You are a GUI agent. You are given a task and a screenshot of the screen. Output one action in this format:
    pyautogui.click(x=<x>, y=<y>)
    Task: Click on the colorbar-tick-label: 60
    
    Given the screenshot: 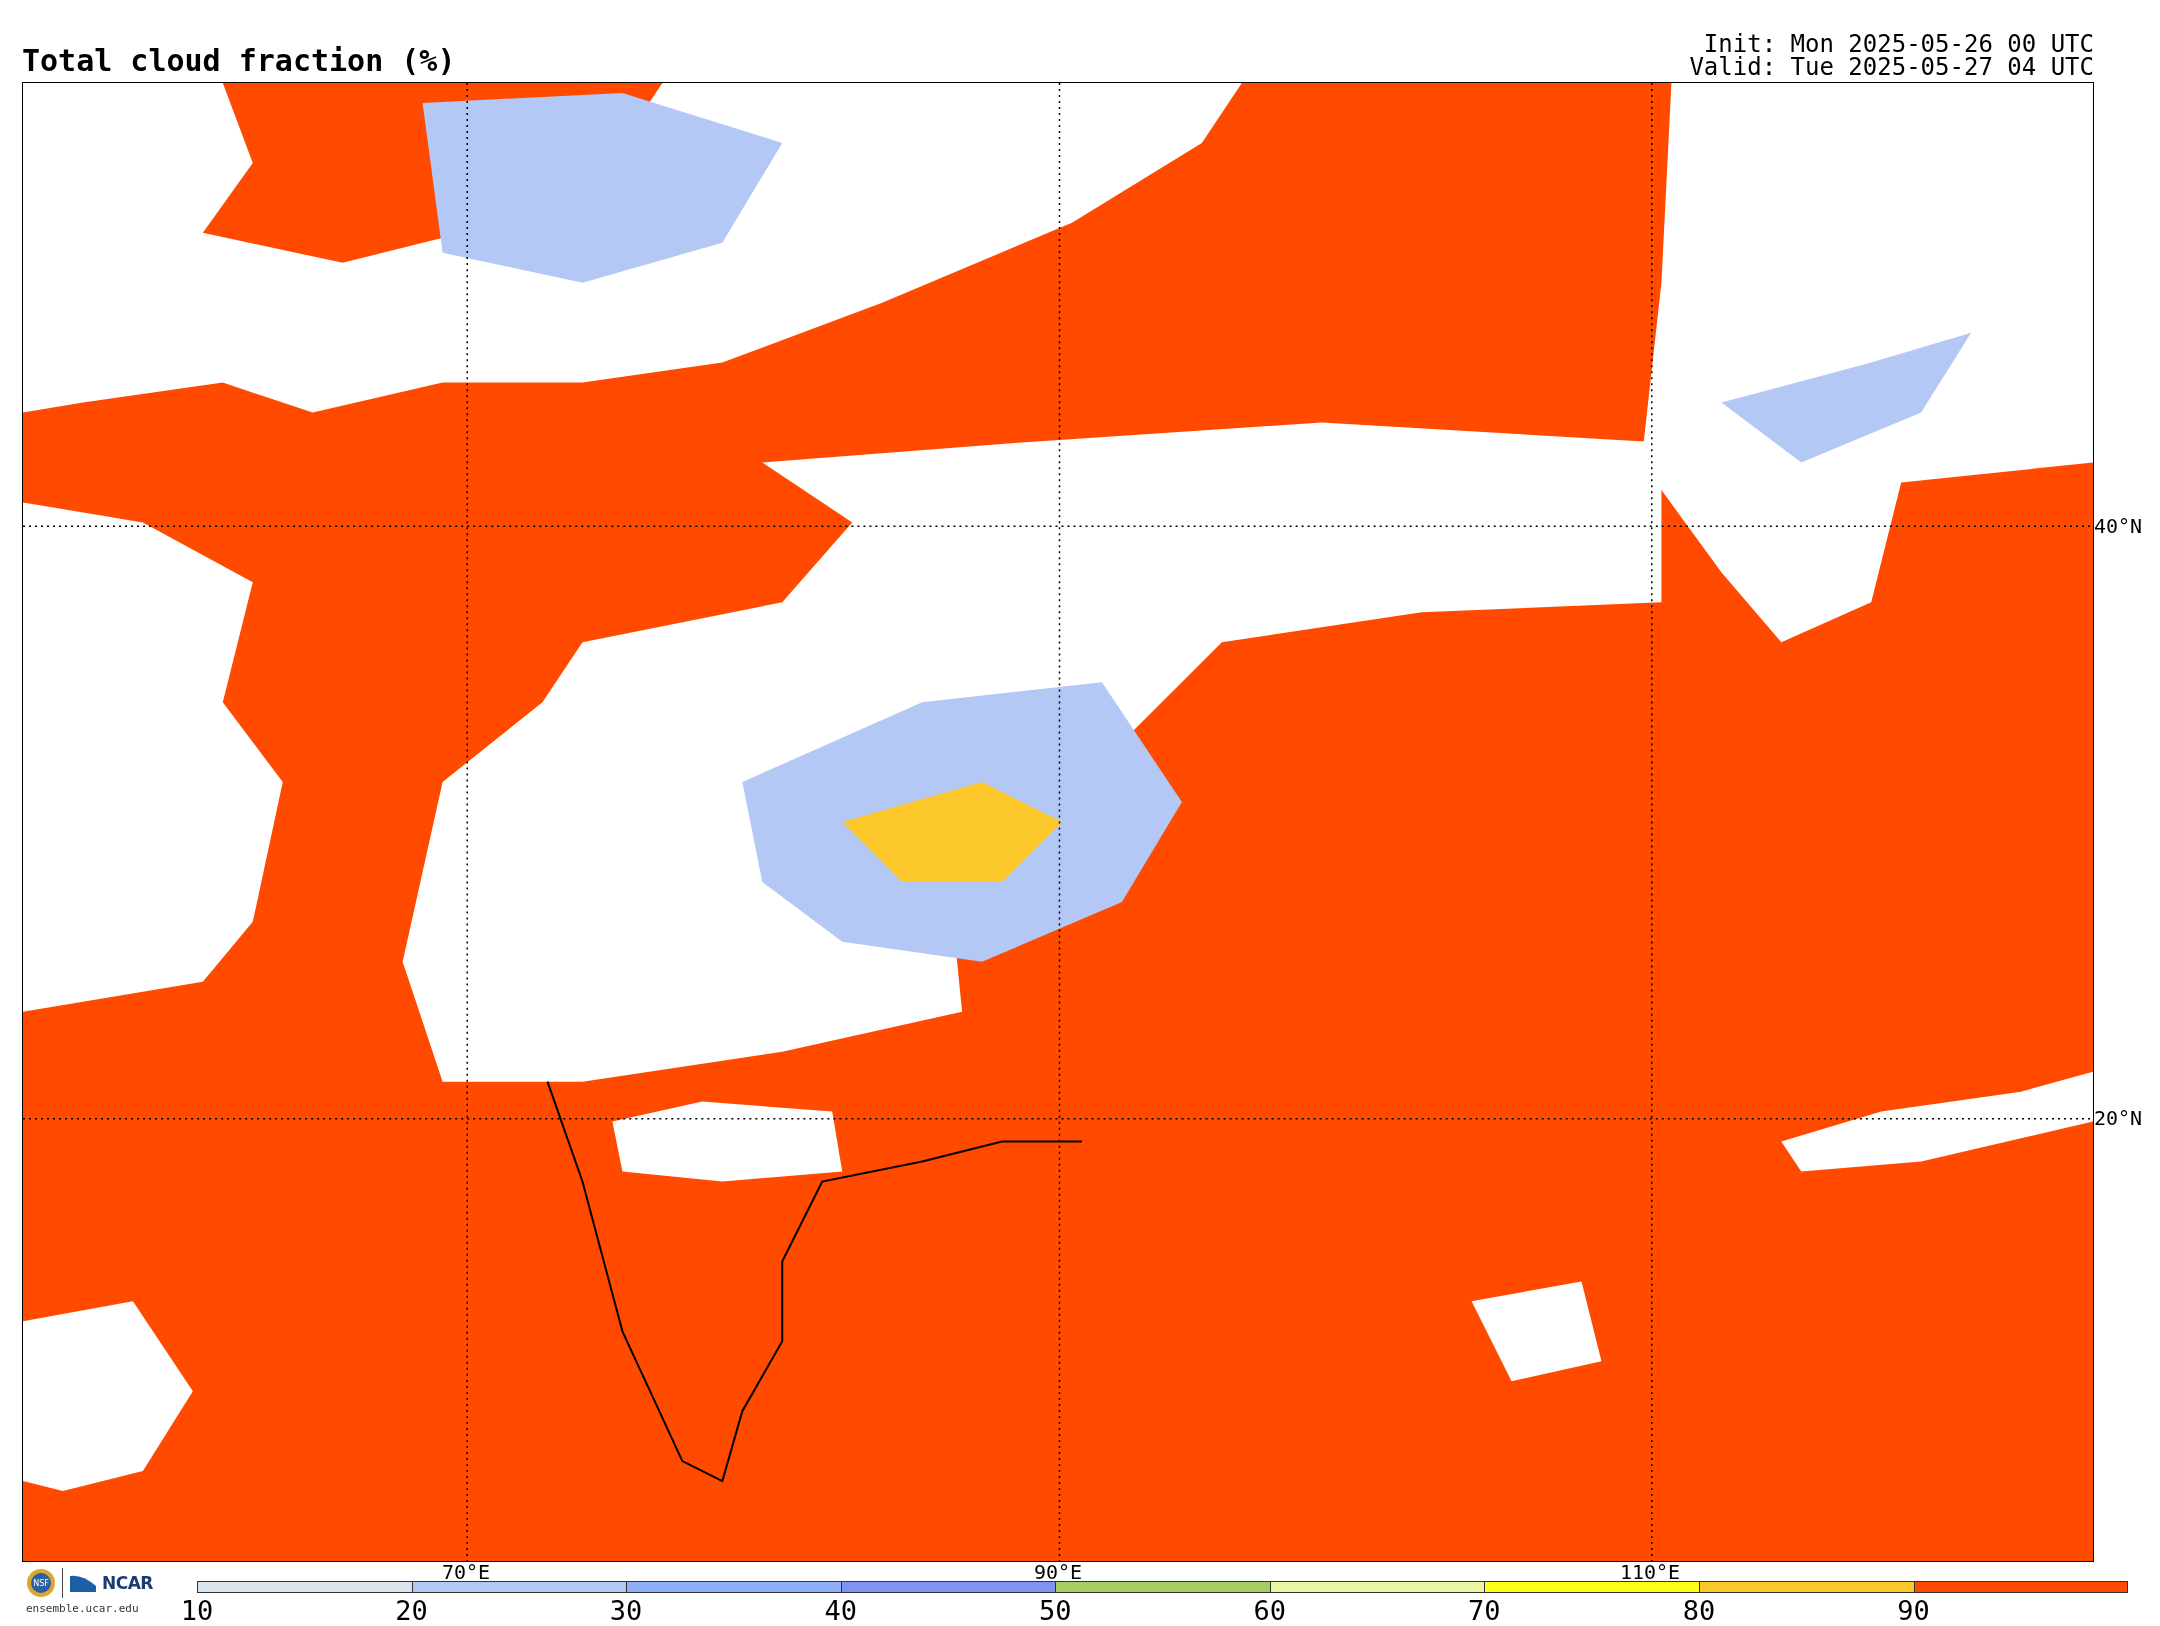 What is the action you would take?
    pyautogui.click(x=1270, y=1610)
    